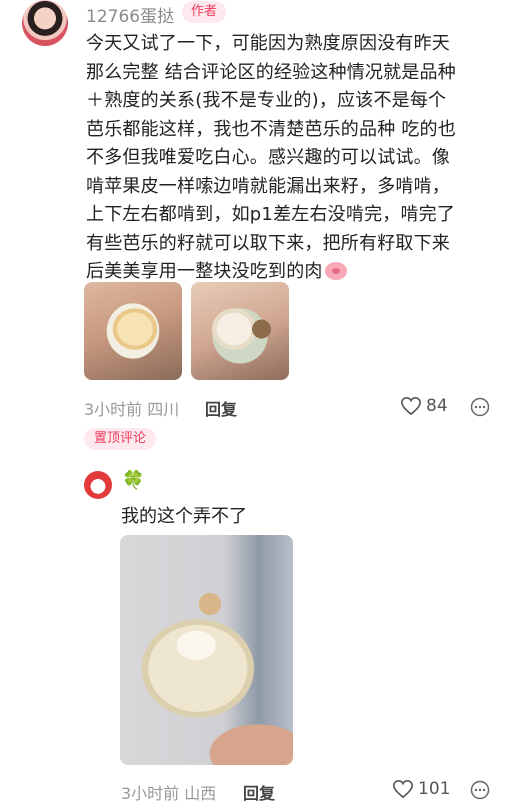 This screenshot has height=804, width=522. What do you see at coordinates (268, 43) in the screenshot?
I see `comment-line: 今天又试了一下，可能因为熟度原因没有昨天` at bounding box center [268, 43].